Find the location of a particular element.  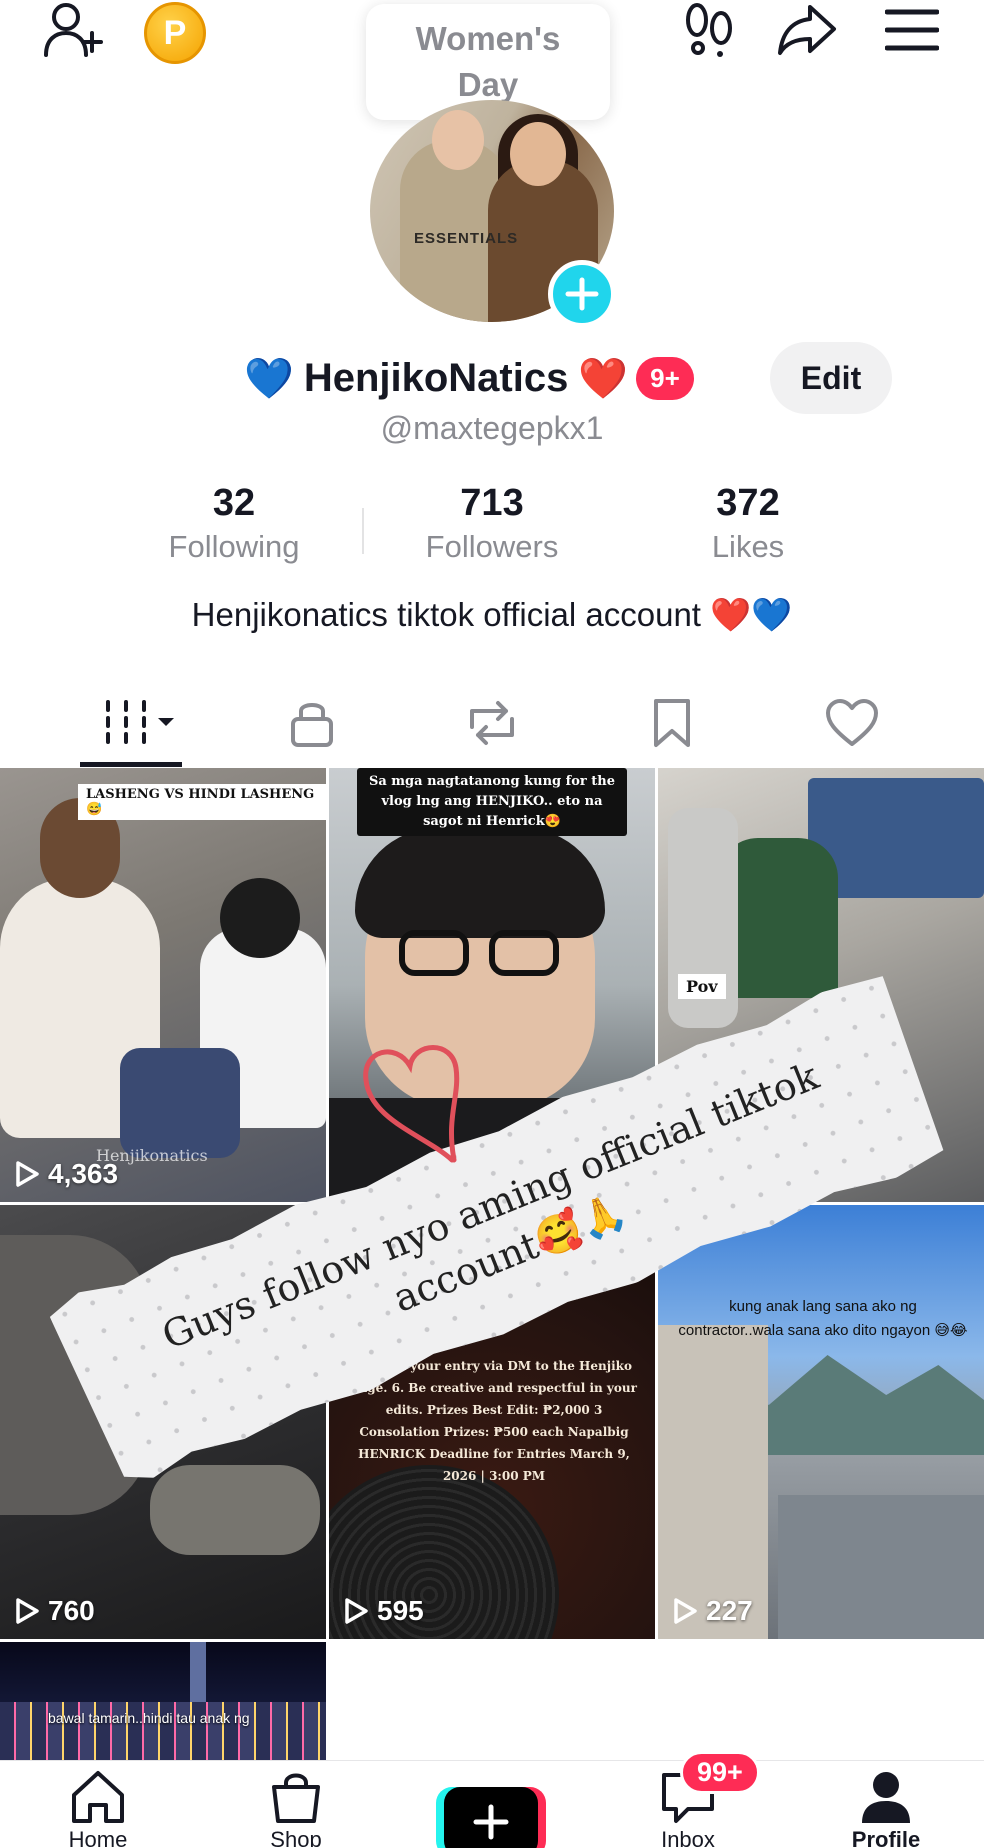

repost-icon is located at coordinates (492, 723).